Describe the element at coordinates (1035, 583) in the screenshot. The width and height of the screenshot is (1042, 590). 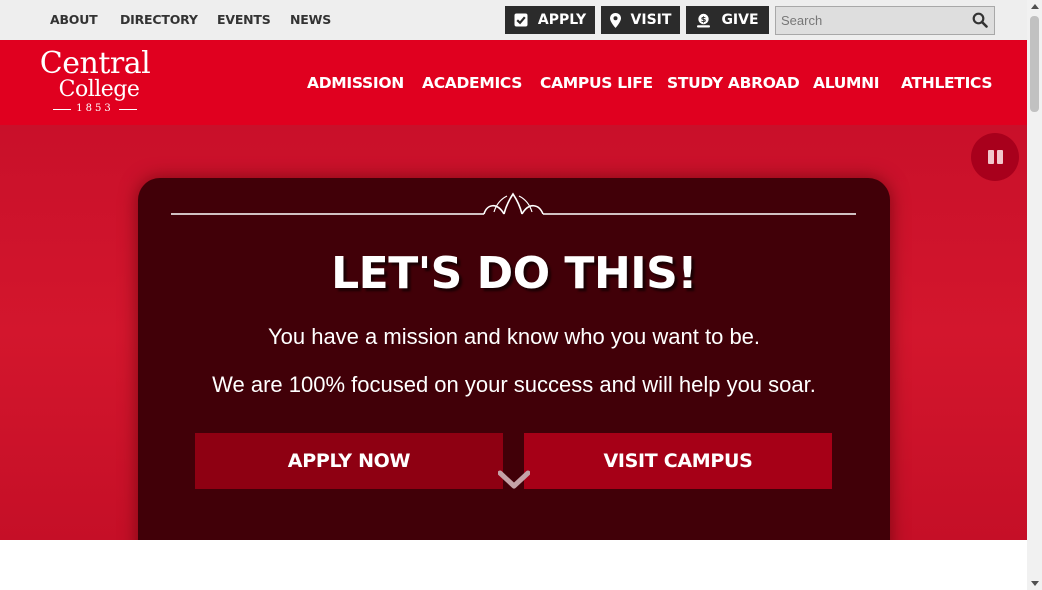
I see `scroll-down-arrow-icon` at that location.